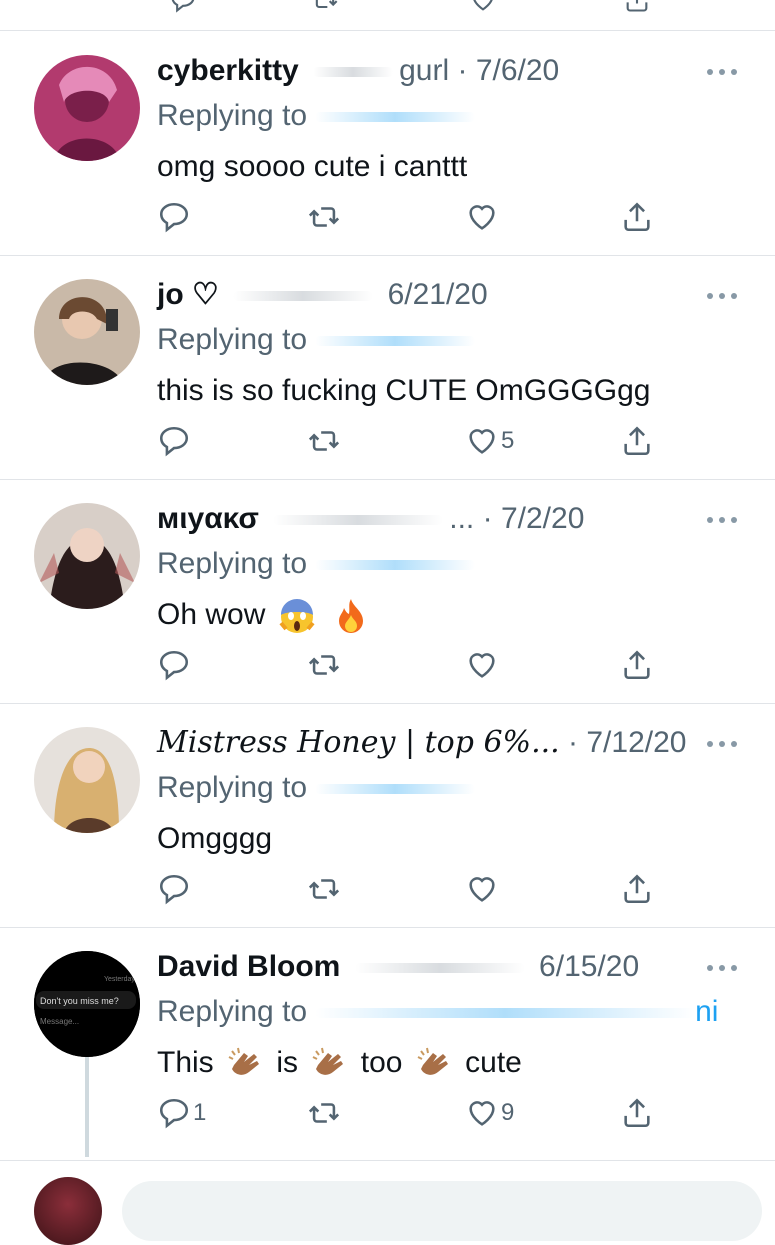 The width and height of the screenshot is (775, 1245). Describe the element at coordinates (424, 70) in the screenshot. I see `handle: gurl` at that location.